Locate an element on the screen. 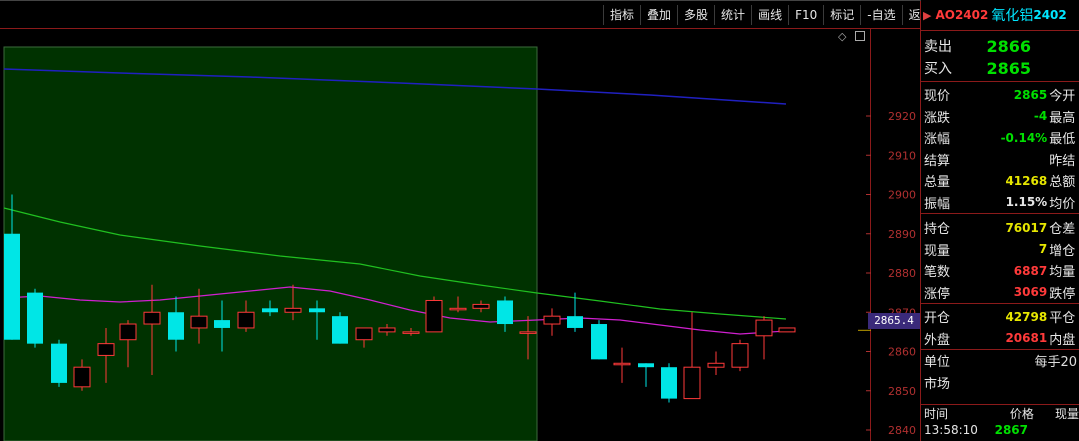 This screenshot has width=1079, height=441. open-label-2: 内盘 is located at coordinates (1062, 340).